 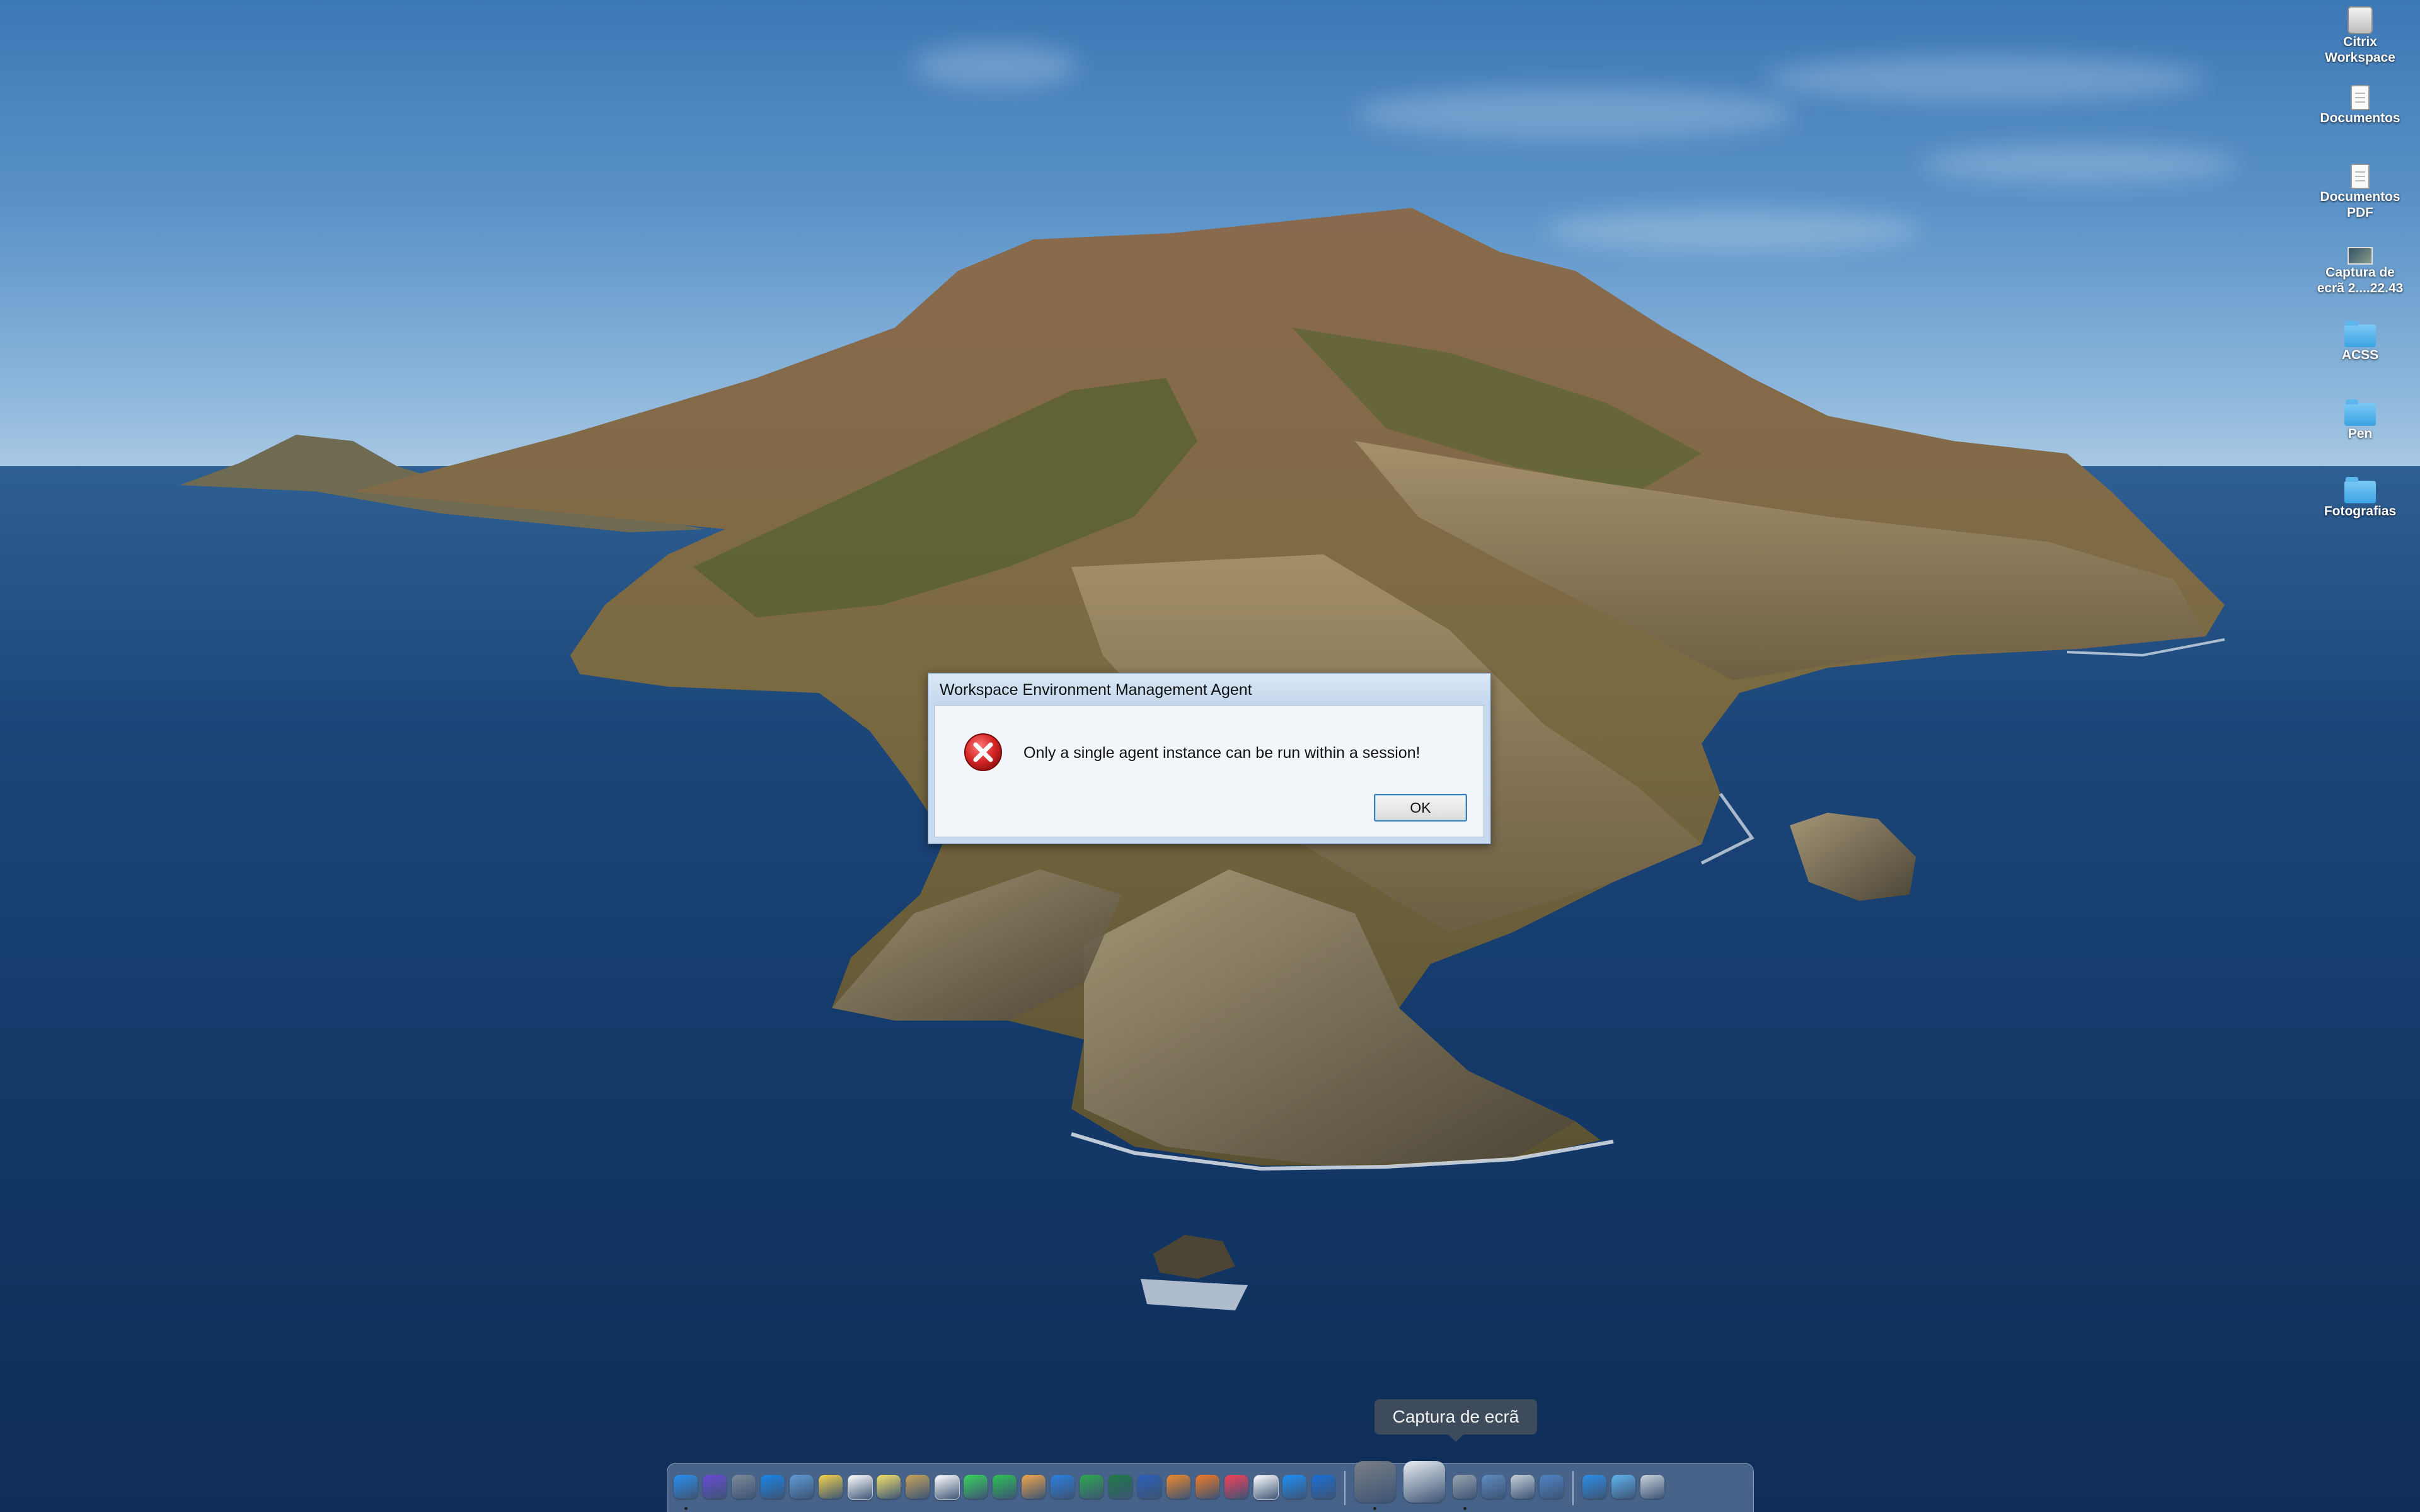 What do you see at coordinates (1091, 1487) in the screenshot?
I see `numbers-icon` at bounding box center [1091, 1487].